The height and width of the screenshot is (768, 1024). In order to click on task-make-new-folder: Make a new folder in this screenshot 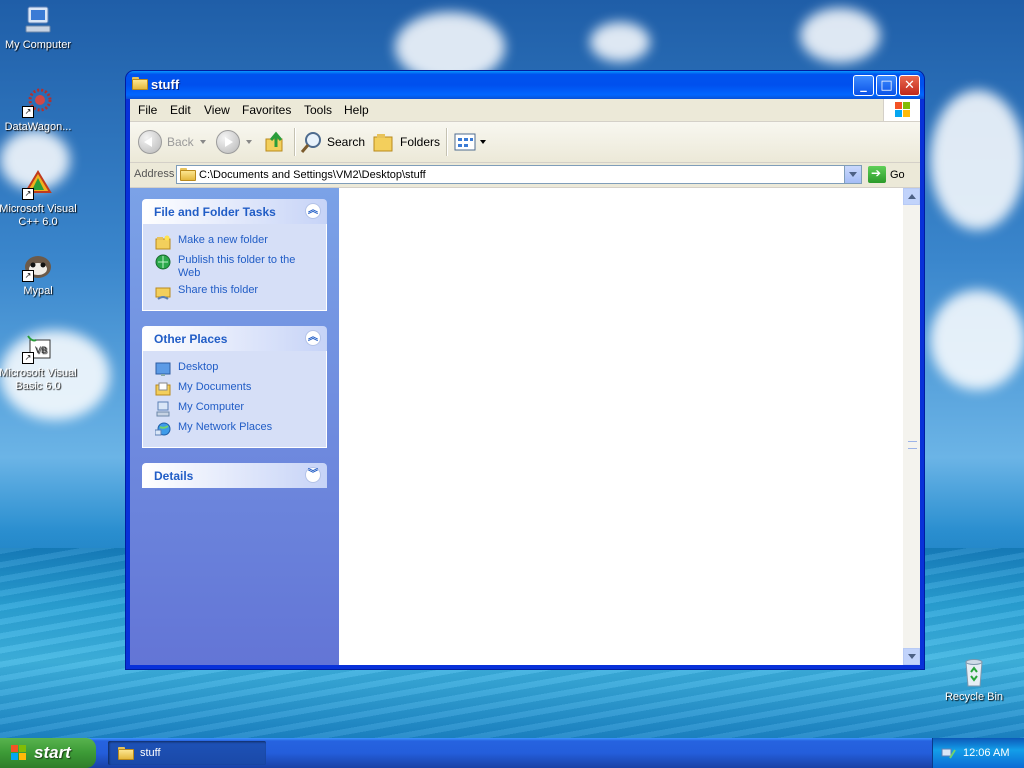, I will do `click(234, 242)`.